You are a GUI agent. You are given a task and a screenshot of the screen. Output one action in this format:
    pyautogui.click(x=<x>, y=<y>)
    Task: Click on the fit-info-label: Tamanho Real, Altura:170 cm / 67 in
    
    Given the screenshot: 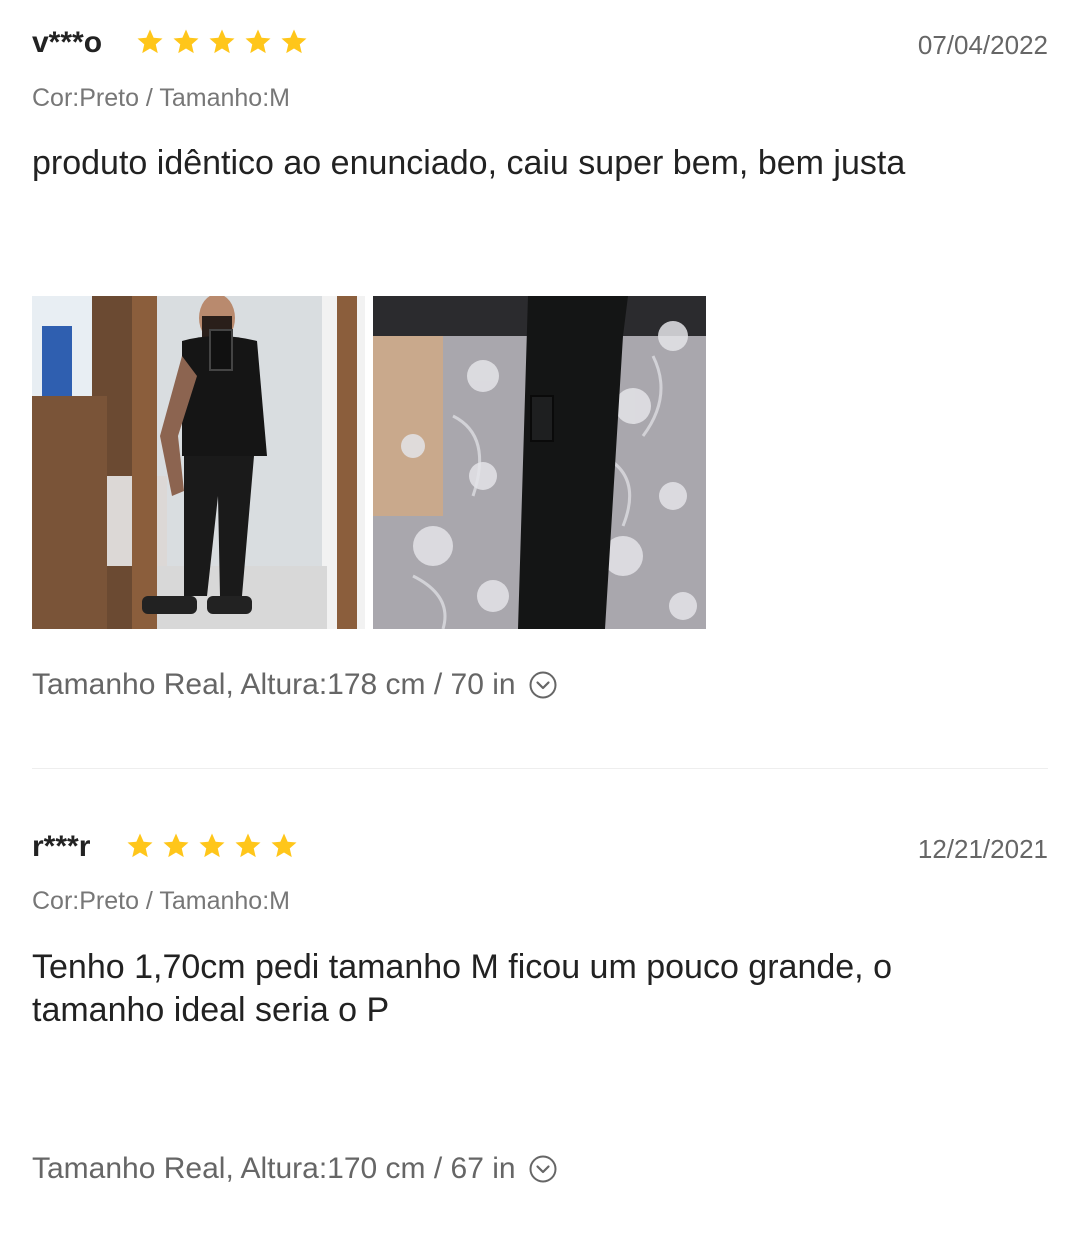 What is the action you would take?
    pyautogui.click(x=274, y=1168)
    